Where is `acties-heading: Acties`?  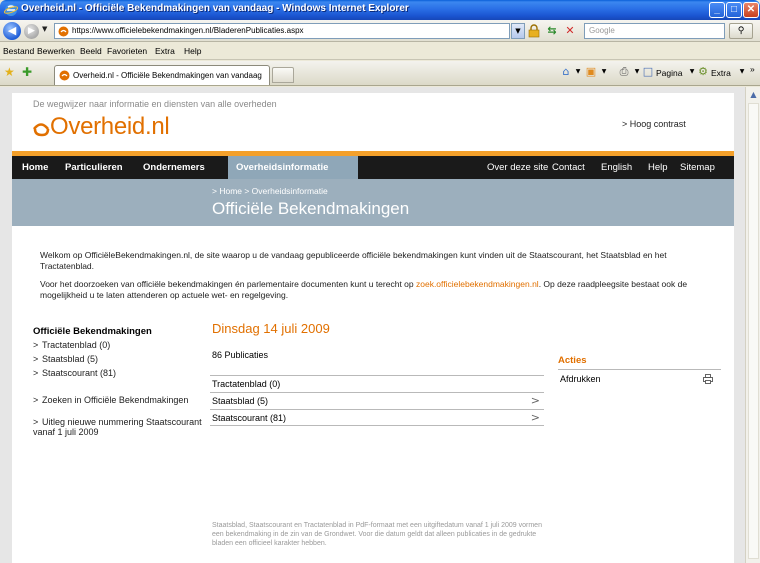 acties-heading: Acties is located at coordinates (572, 360).